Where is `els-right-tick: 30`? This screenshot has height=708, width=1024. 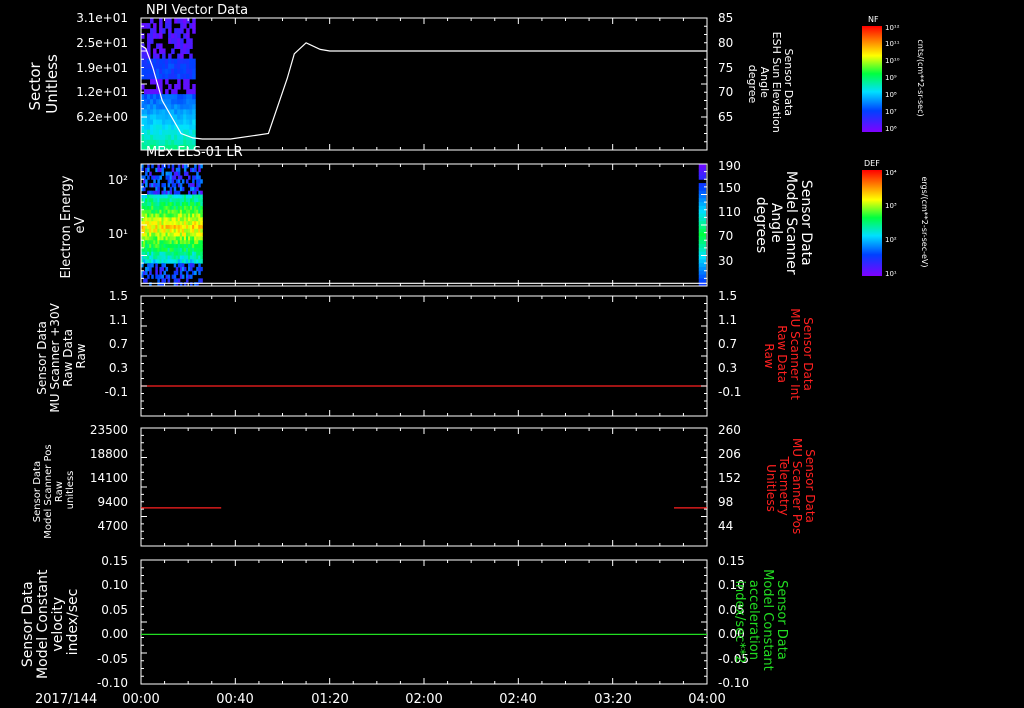 els-right-tick: 30 is located at coordinates (725, 261).